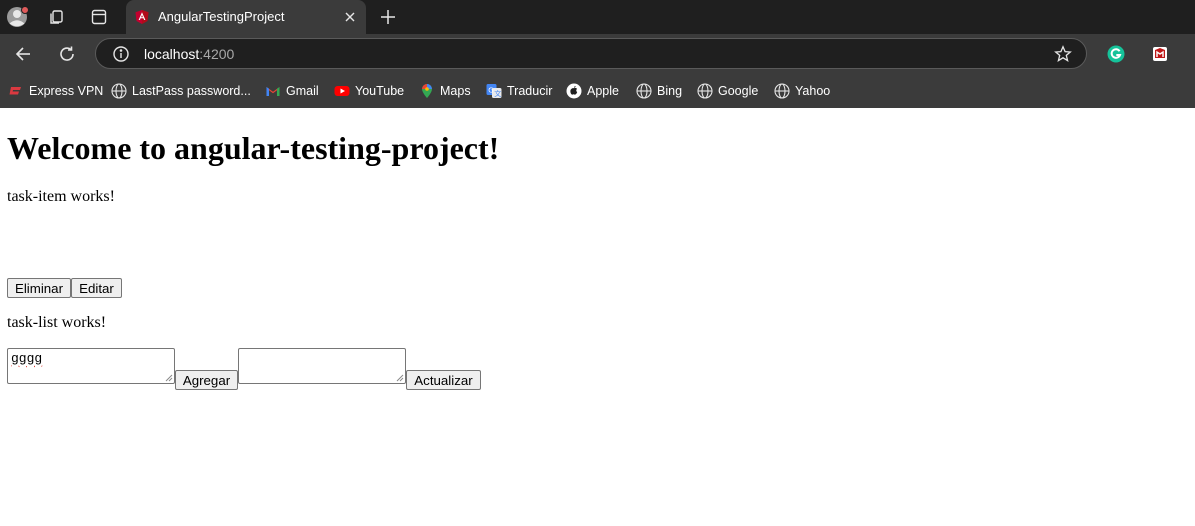 The height and width of the screenshot is (526, 1195). I want to click on url-port: :4200, so click(217, 54).